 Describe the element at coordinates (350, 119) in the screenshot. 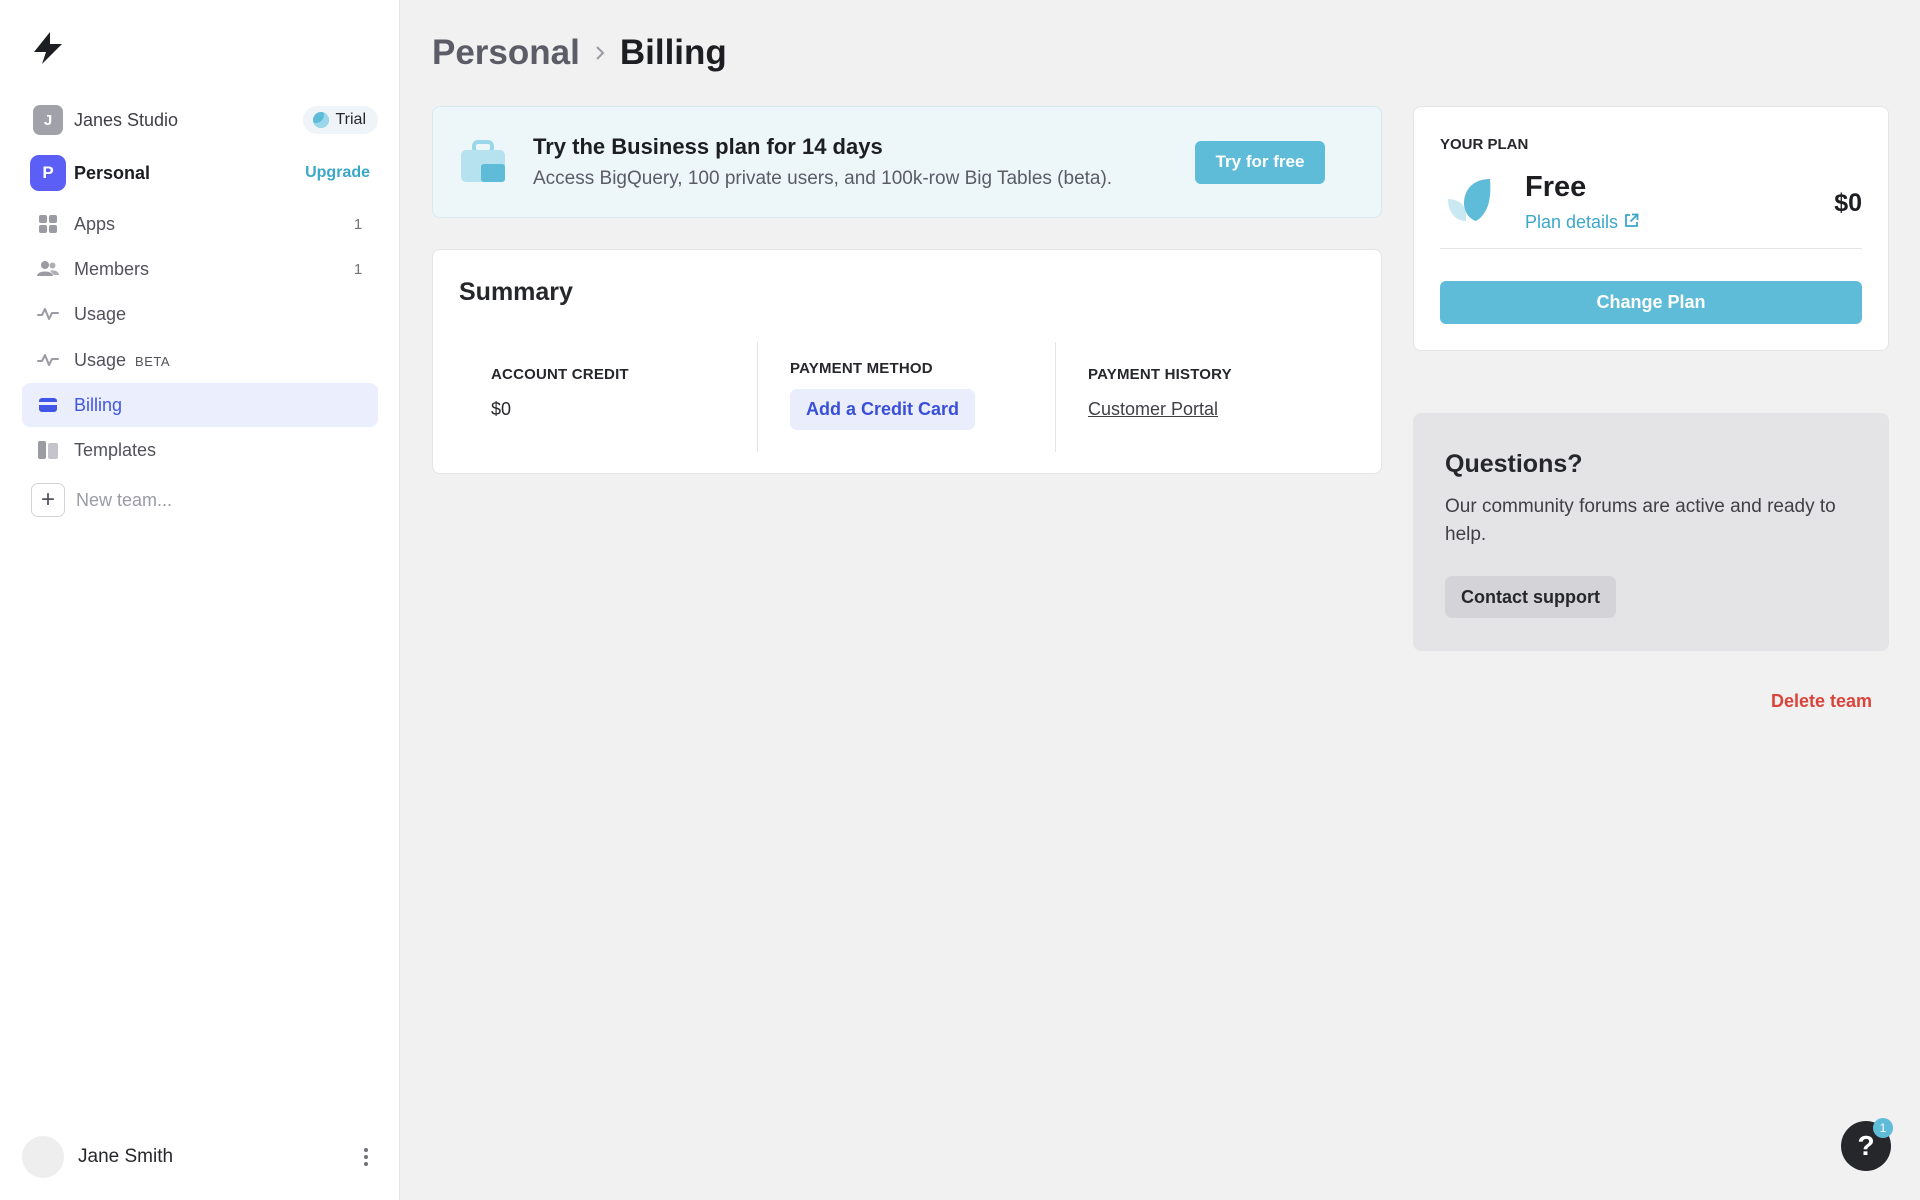

I see `trial-badge-label: Trial` at that location.